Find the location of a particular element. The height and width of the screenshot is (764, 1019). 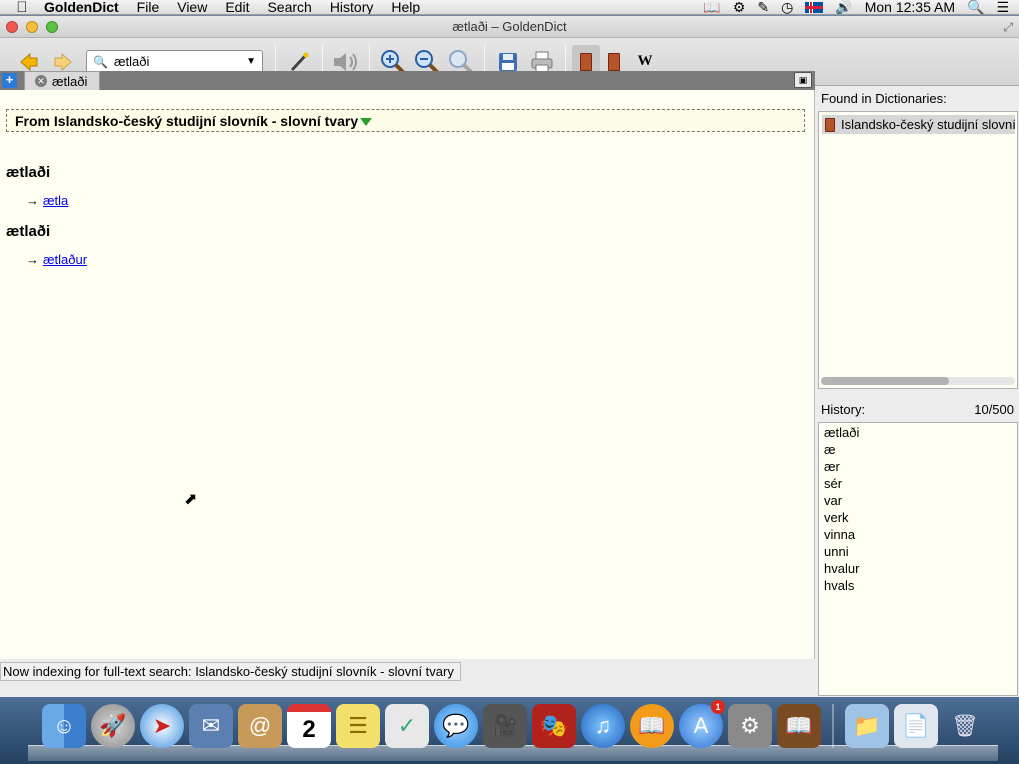

search-input is located at coordinates (180, 61).